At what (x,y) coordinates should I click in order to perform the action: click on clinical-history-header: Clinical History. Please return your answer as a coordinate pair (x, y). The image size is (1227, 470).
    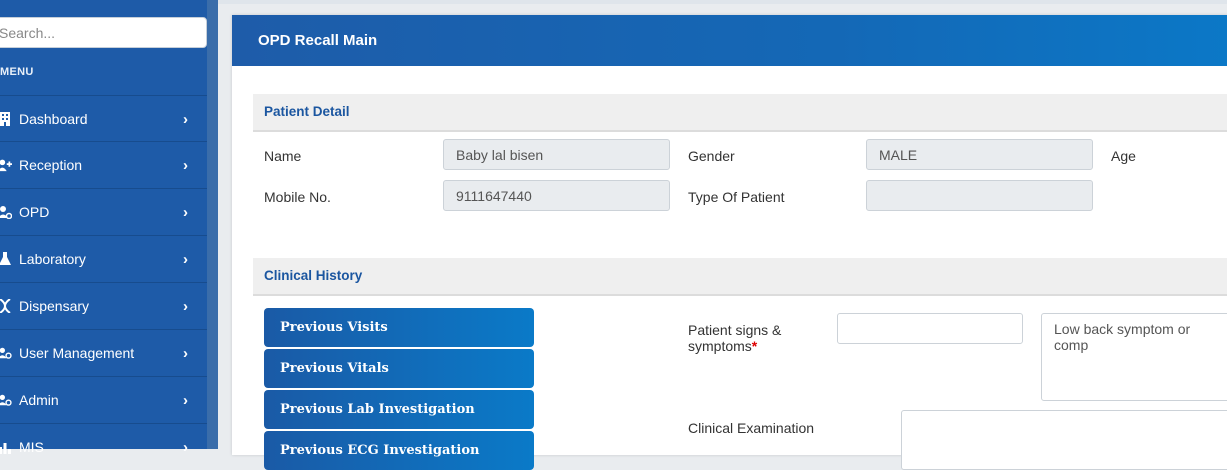
    Looking at the image, I should click on (740, 277).